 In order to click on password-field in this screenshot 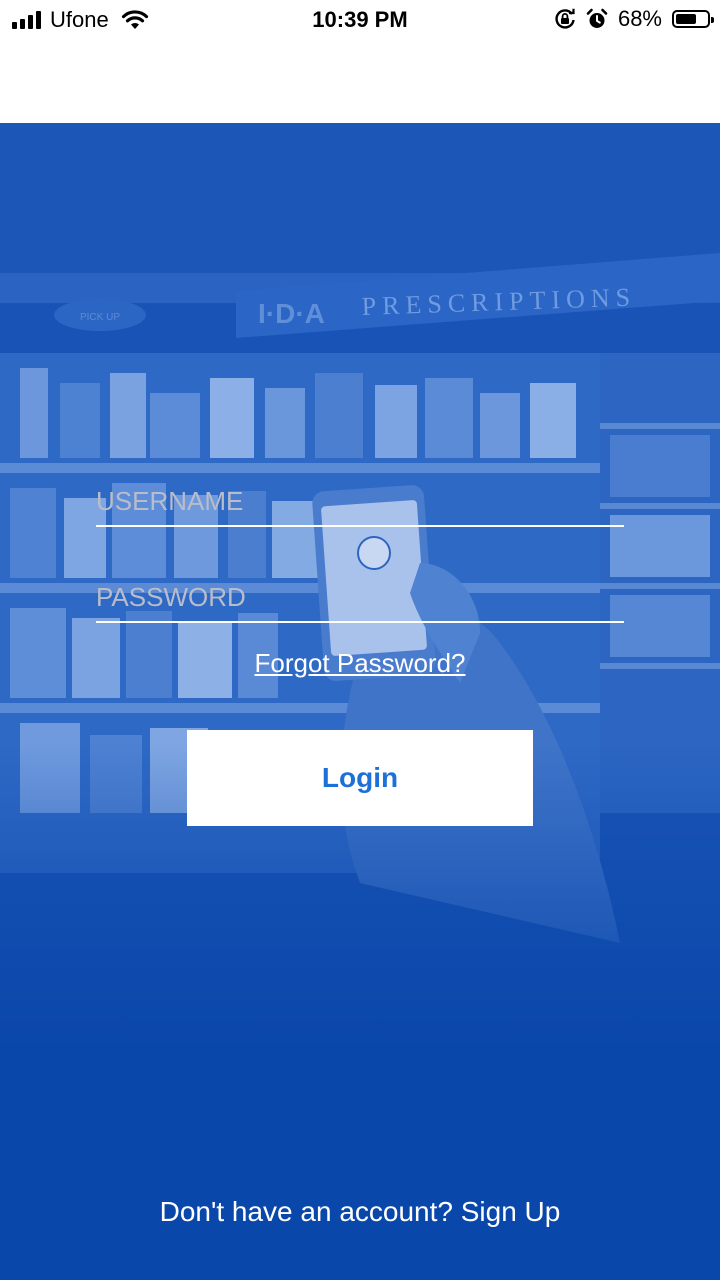, I will do `click(360, 594)`.